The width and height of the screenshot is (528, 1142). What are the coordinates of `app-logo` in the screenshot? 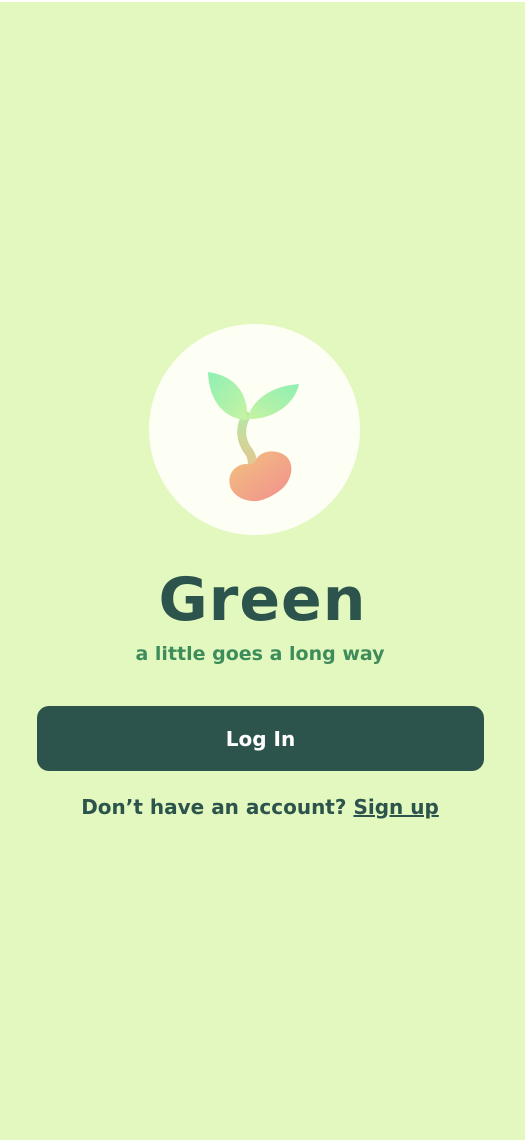 It's located at (254, 429).